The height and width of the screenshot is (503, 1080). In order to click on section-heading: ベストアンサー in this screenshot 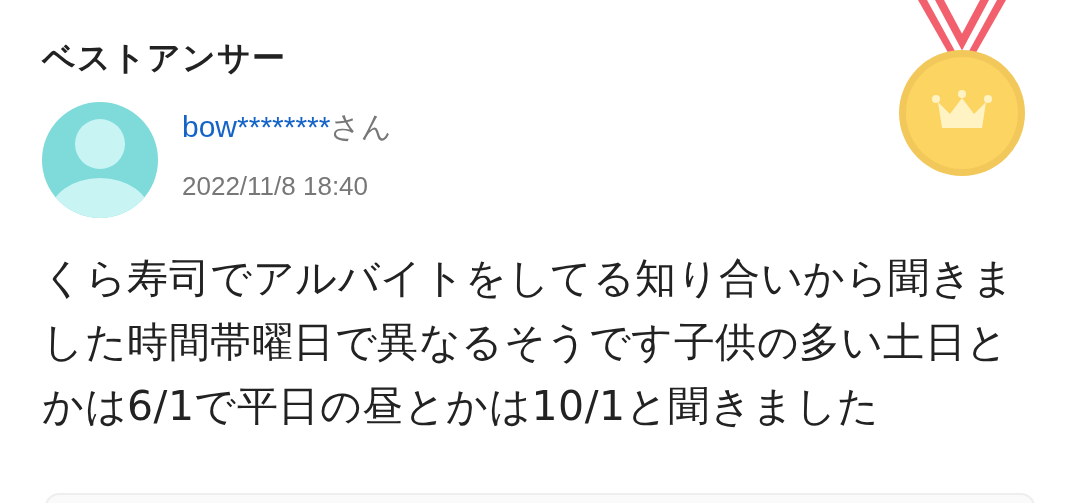, I will do `click(164, 58)`.